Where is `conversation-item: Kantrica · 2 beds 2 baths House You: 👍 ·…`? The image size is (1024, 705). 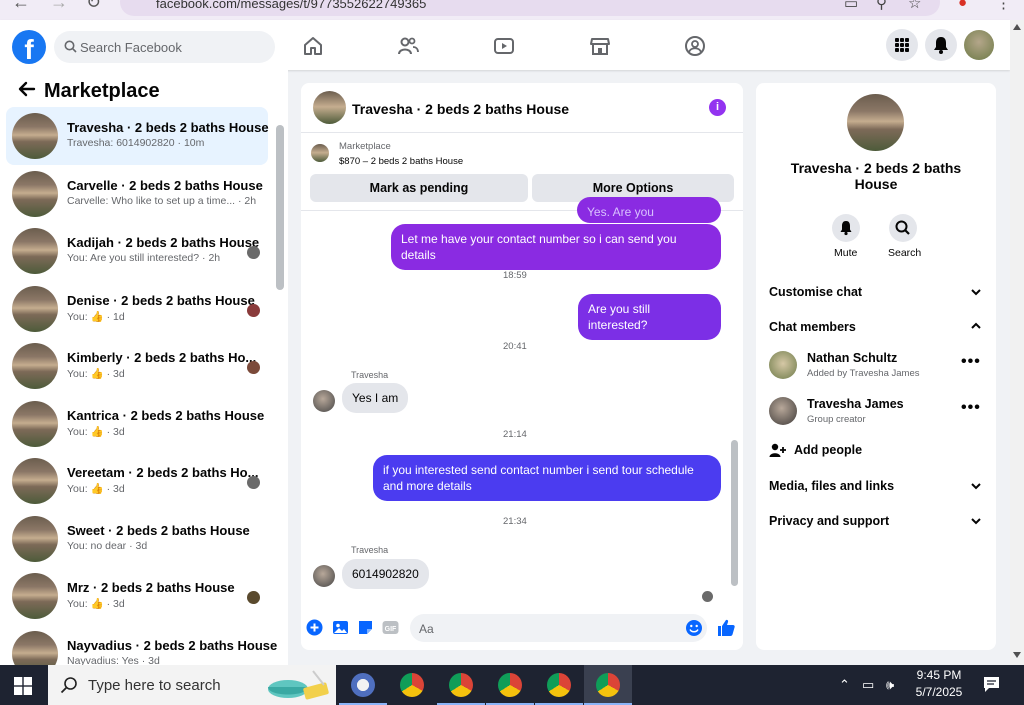
conversation-item: Kantrica · 2 beds 2 baths House You: 👍 ·… is located at coordinates (137, 424).